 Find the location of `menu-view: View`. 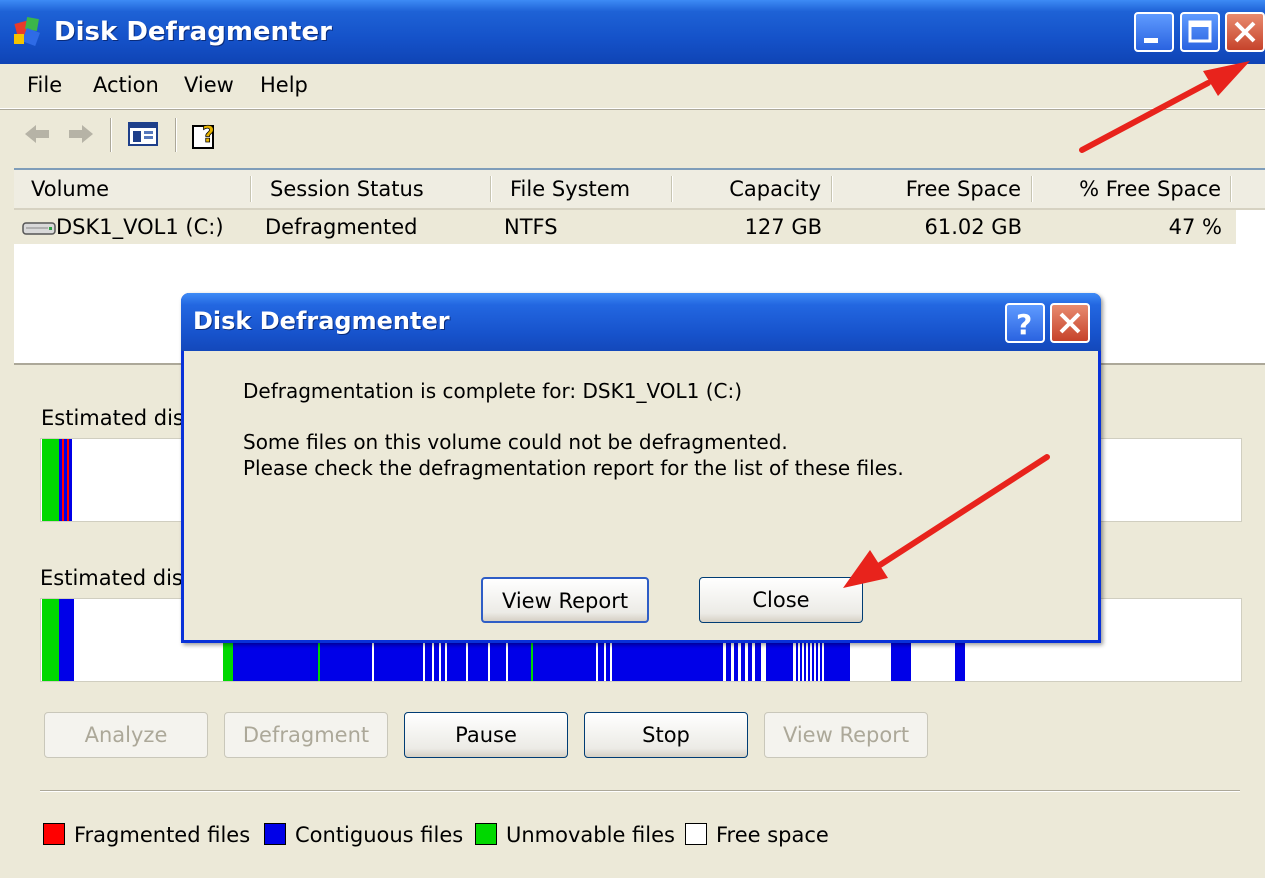

menu-view: View is located at coordinates (209, 85).